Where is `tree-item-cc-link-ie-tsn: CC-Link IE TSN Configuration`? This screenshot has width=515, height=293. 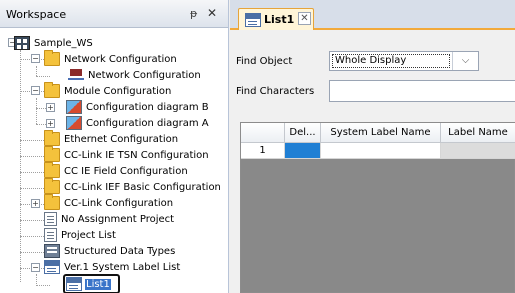
tree-item-cc-link-ie-tsn: CC-Link IE TSN Configuration is located at coordinates (127, 154).